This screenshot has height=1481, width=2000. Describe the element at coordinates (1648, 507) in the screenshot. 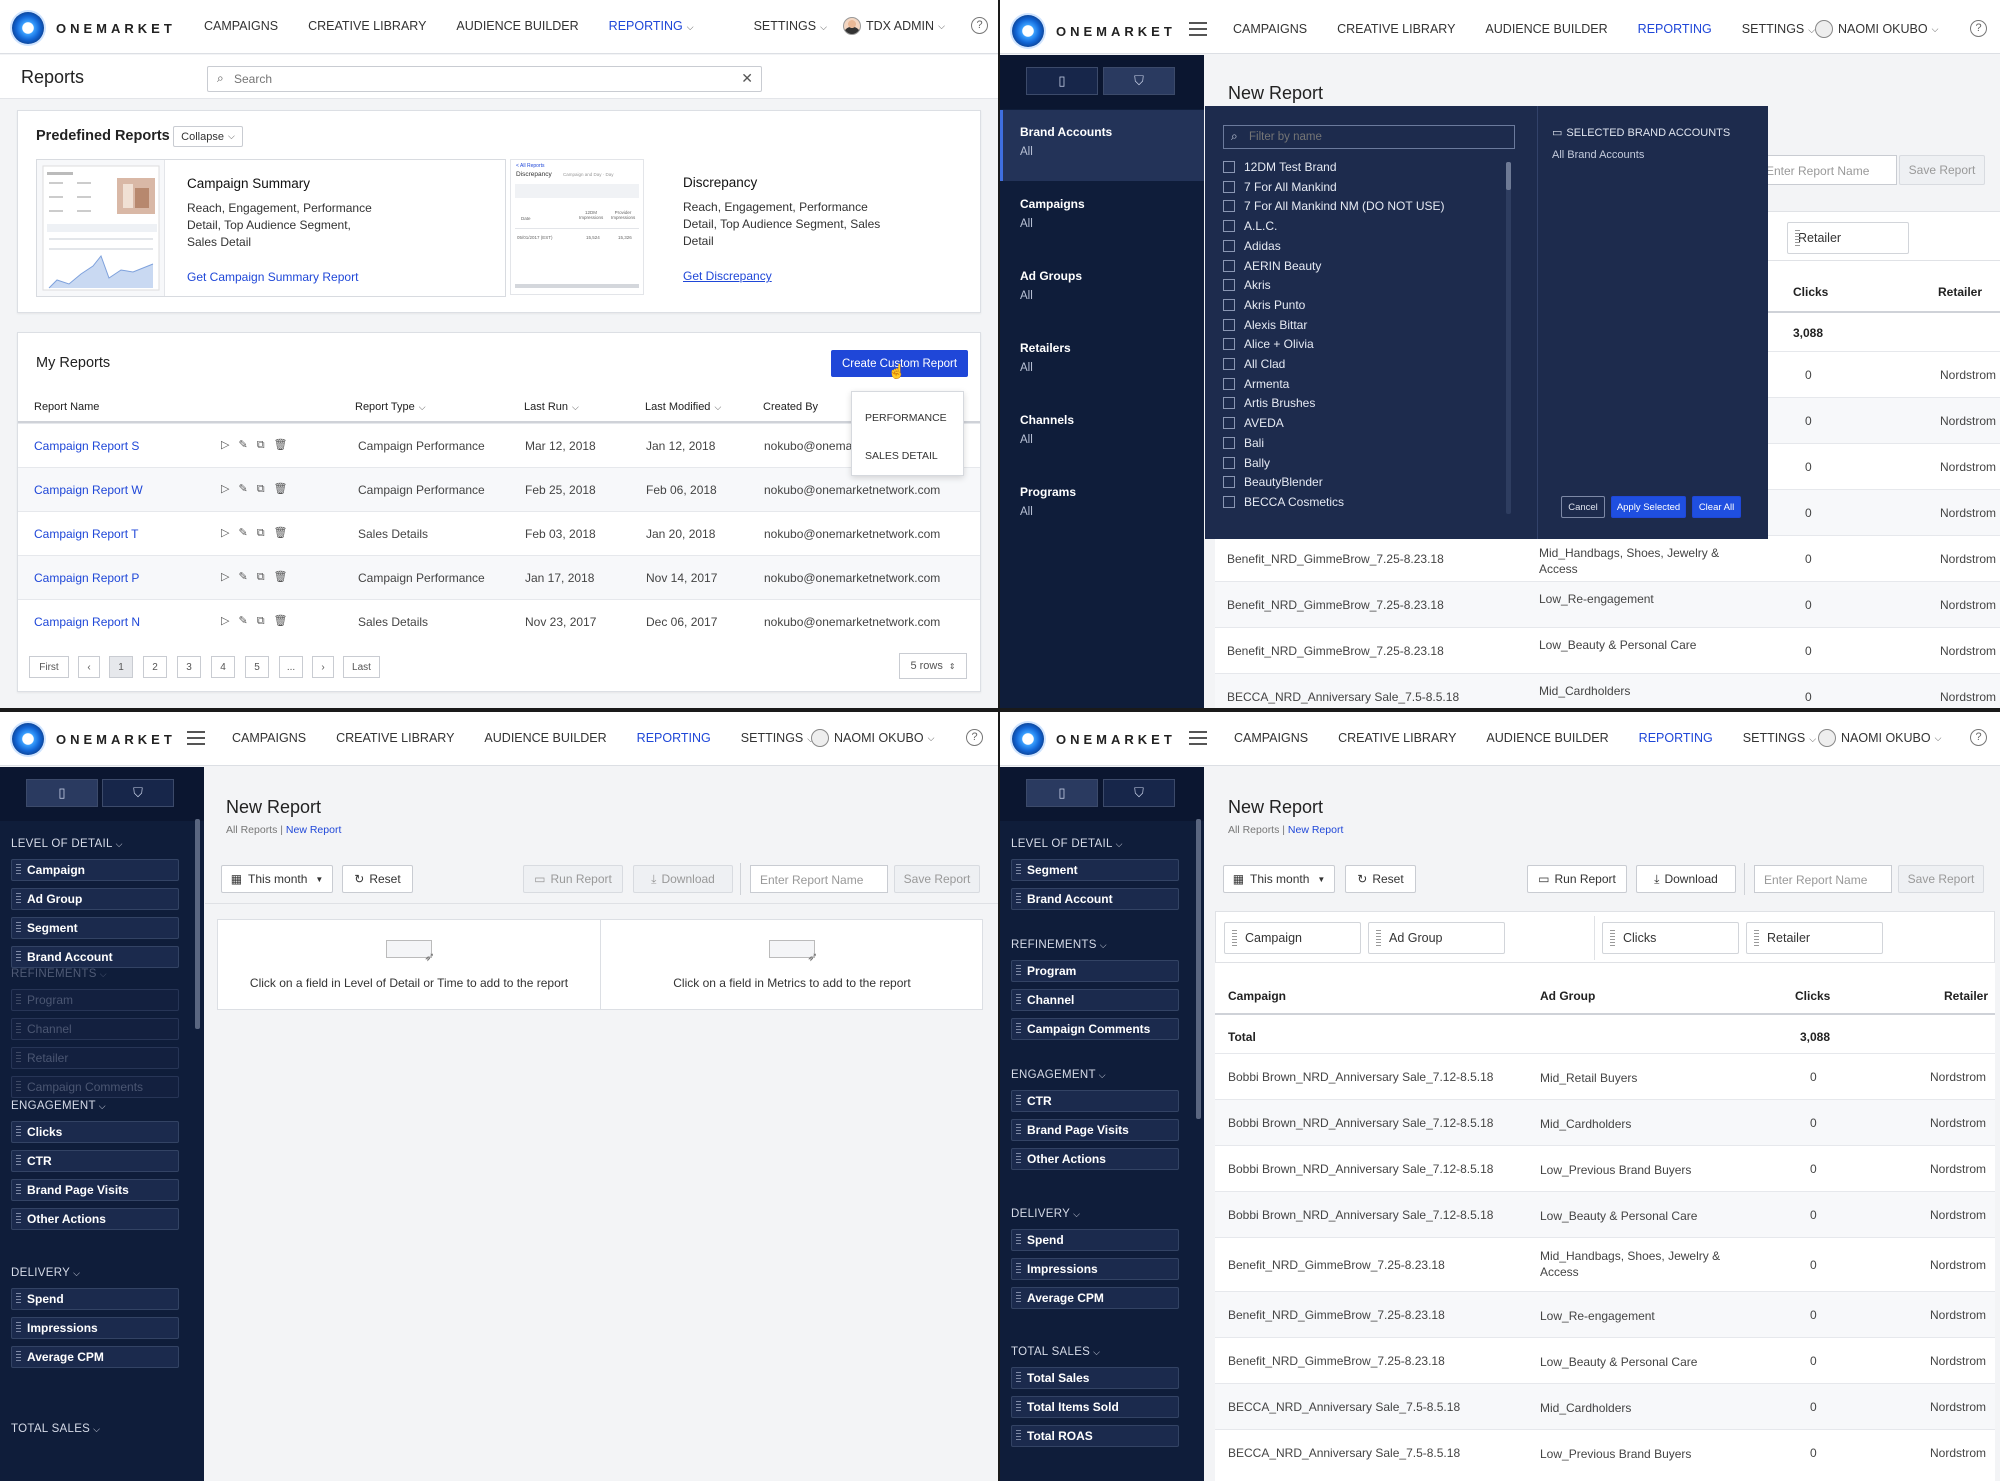

I see `apply-selected-button: Apply Selected` at that location.